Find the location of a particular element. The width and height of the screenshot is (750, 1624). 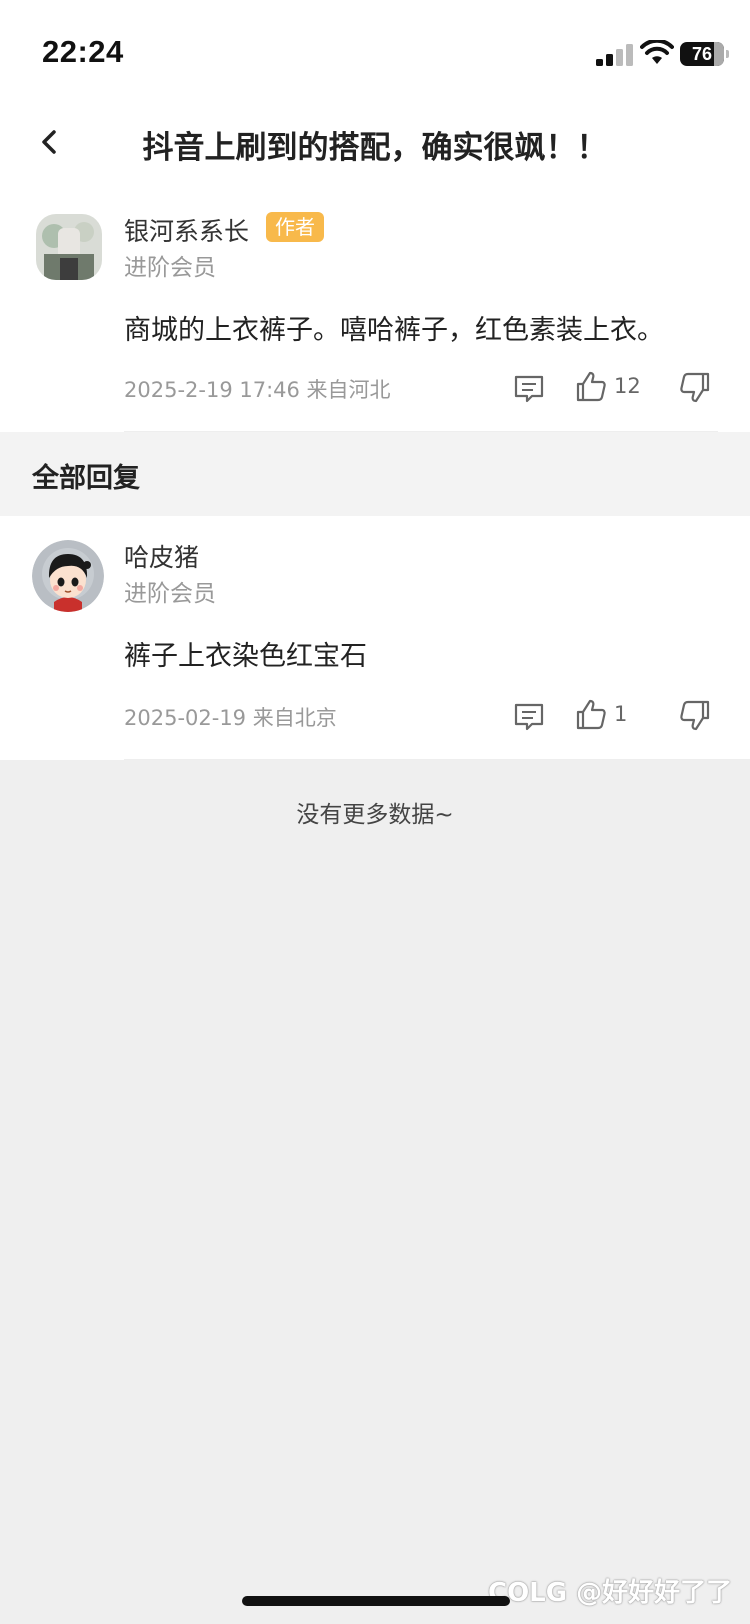

page-title: 抖音上刷到的搭配，确实很飒！！ is located at coordinates (375, 148).